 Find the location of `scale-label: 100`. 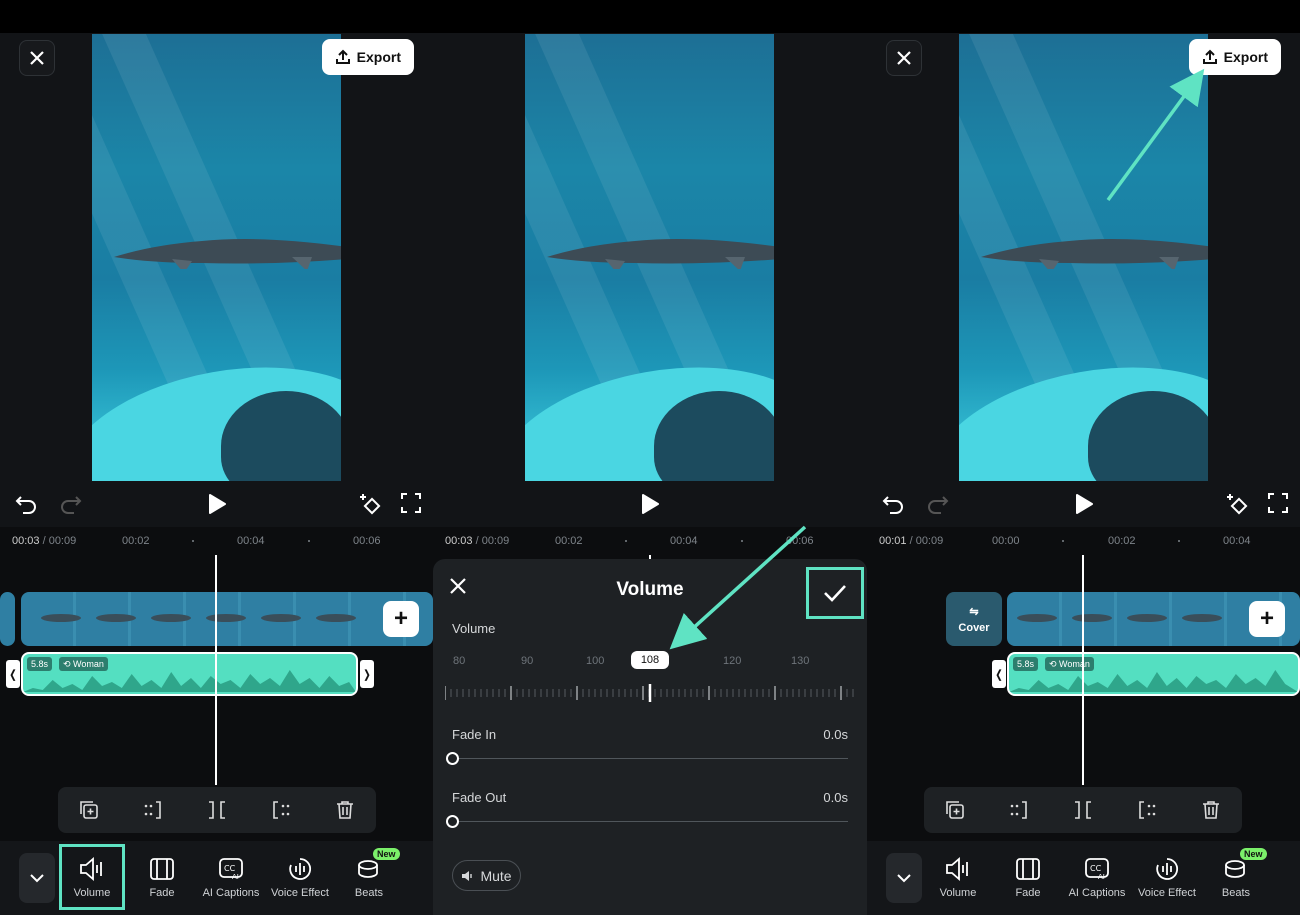

scale-label: 100 is located at coordinates (595, 661).